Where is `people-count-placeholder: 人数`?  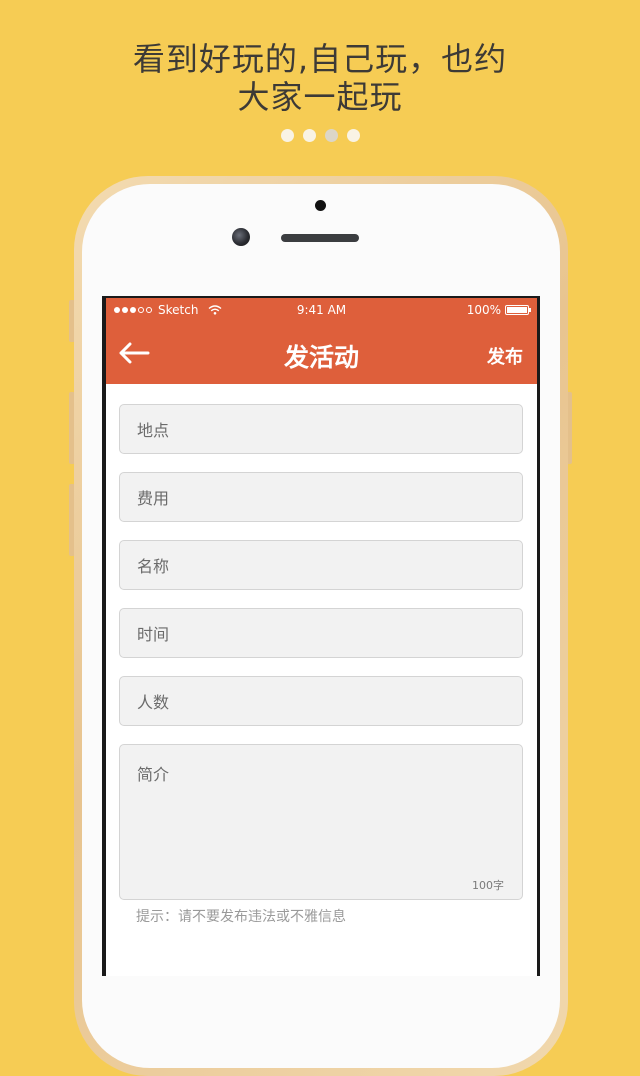
people-count-placeholder: 人数 is located at coordinates (153, 702).